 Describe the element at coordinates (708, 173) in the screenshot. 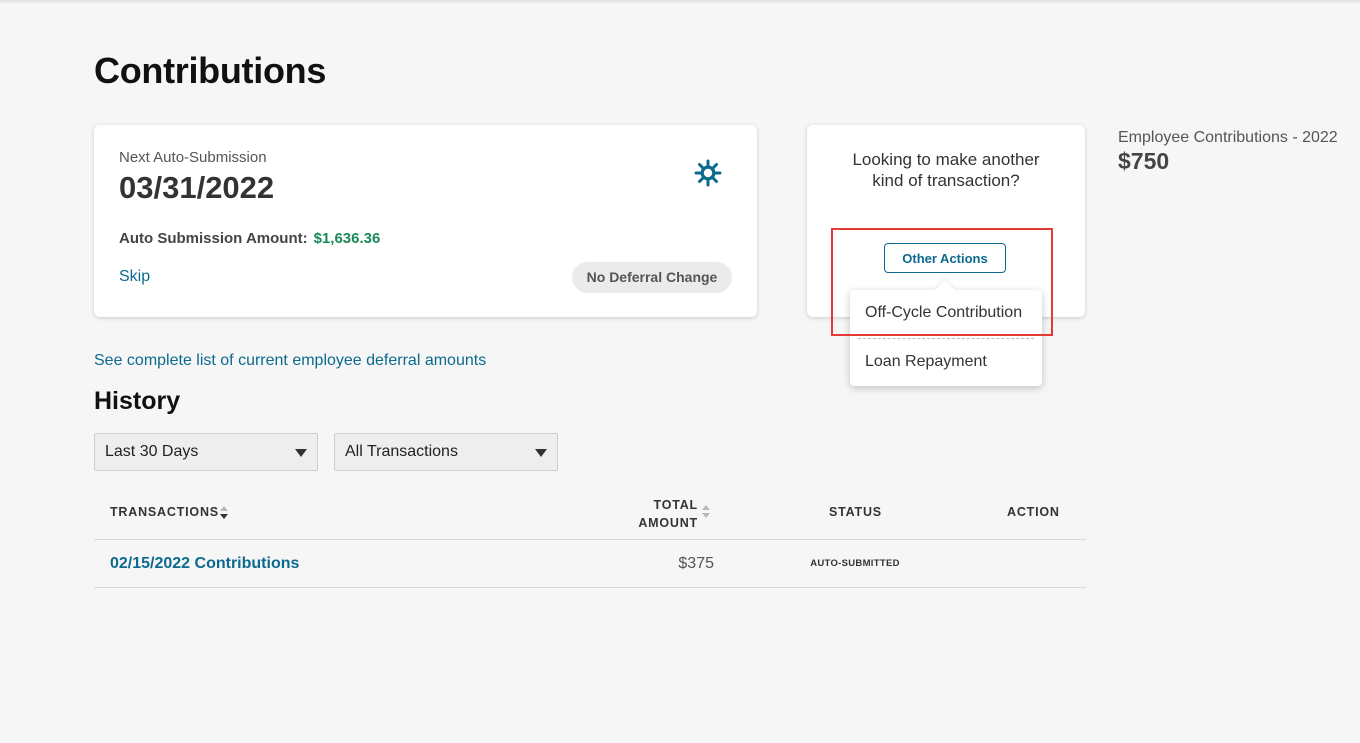

I see `gear-icon` at that location.